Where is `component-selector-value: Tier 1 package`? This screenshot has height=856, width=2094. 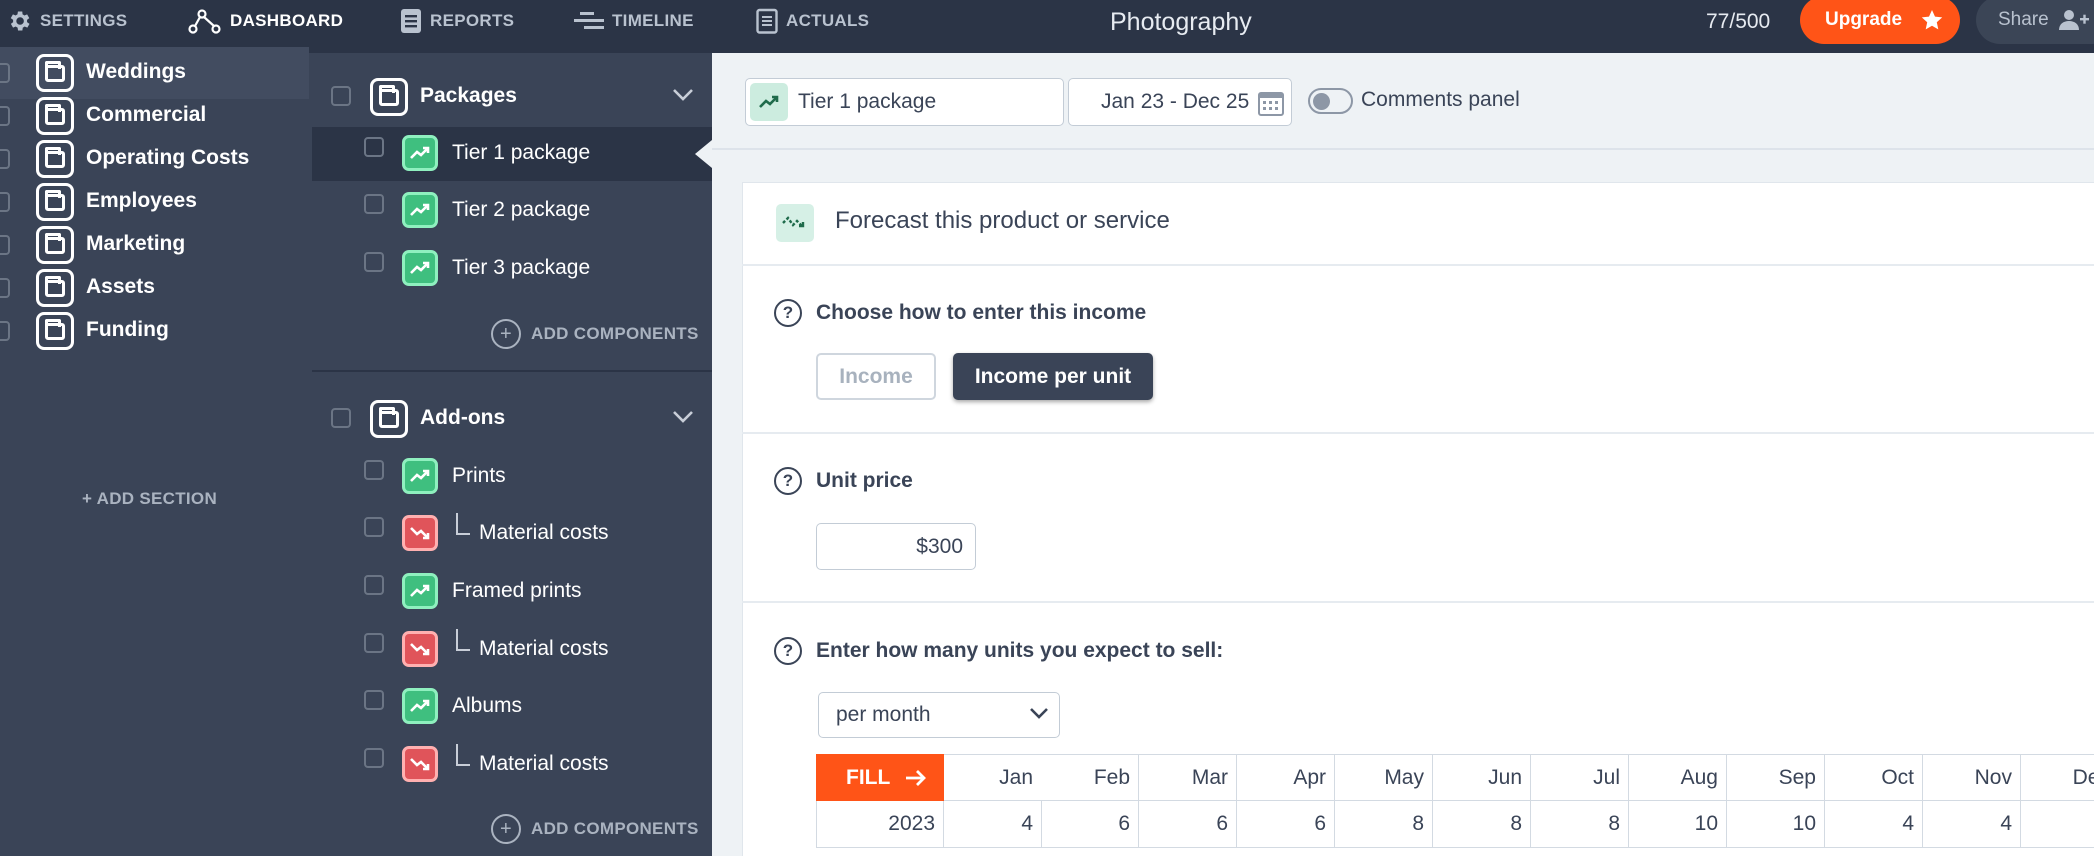
component-selector-value: Tier 1 package is located at coordinates (867, 101).